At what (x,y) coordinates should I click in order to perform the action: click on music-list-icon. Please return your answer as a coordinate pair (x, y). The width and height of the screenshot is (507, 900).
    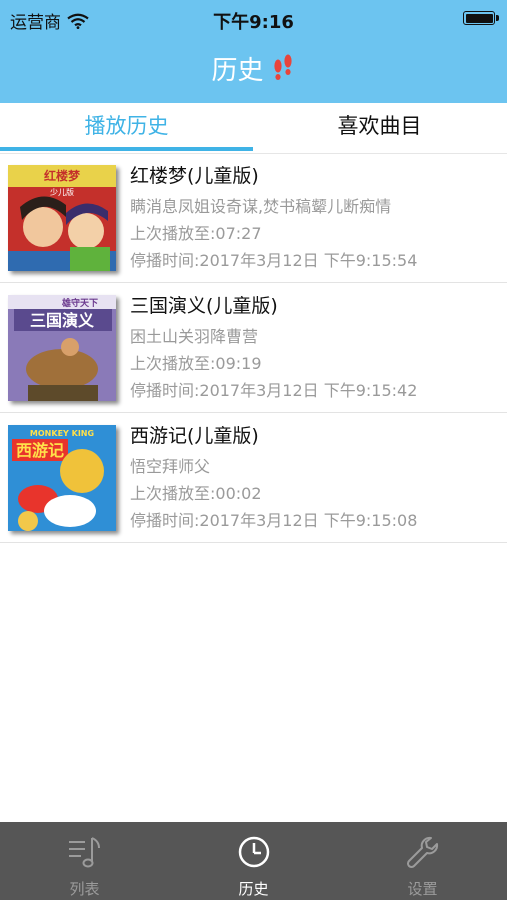
    Looking at the image, I should click on (84, 852).